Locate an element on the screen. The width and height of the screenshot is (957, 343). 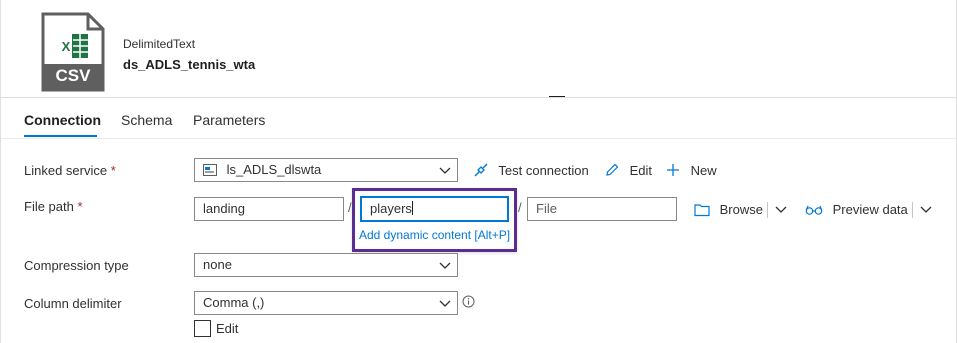
header-divider is located at coordinates (478, 97).